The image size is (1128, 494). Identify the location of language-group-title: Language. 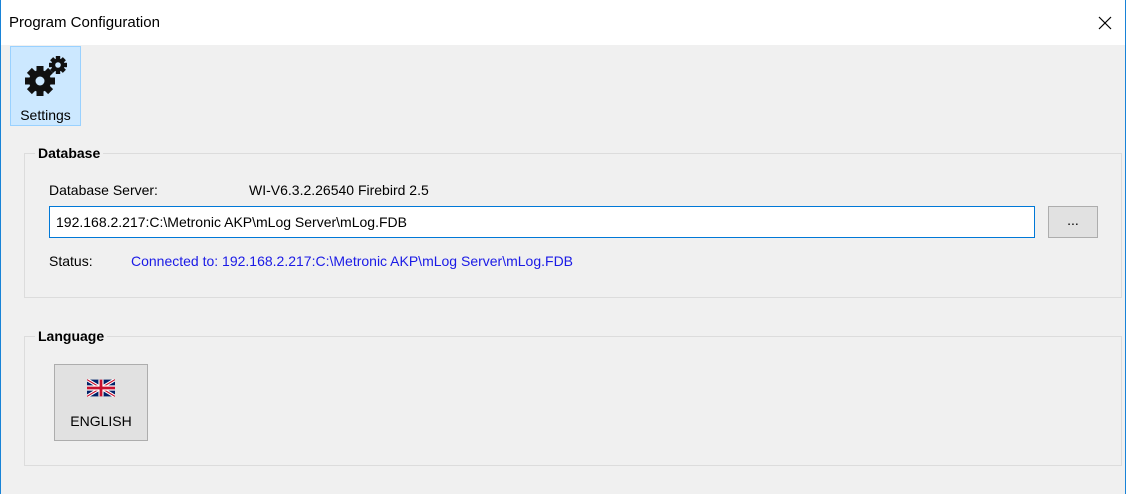
(71, 336).